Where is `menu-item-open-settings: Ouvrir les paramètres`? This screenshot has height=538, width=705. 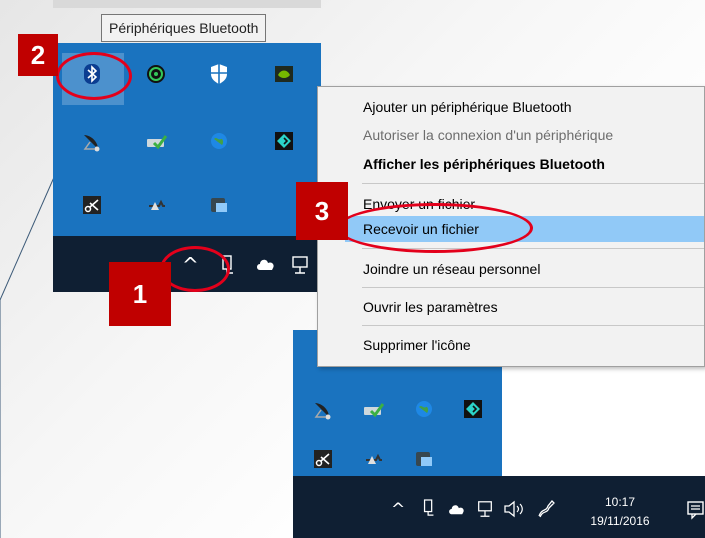 menu-item-open-settings: Ouvrir les paramètres is located at coordinates (524, 307).